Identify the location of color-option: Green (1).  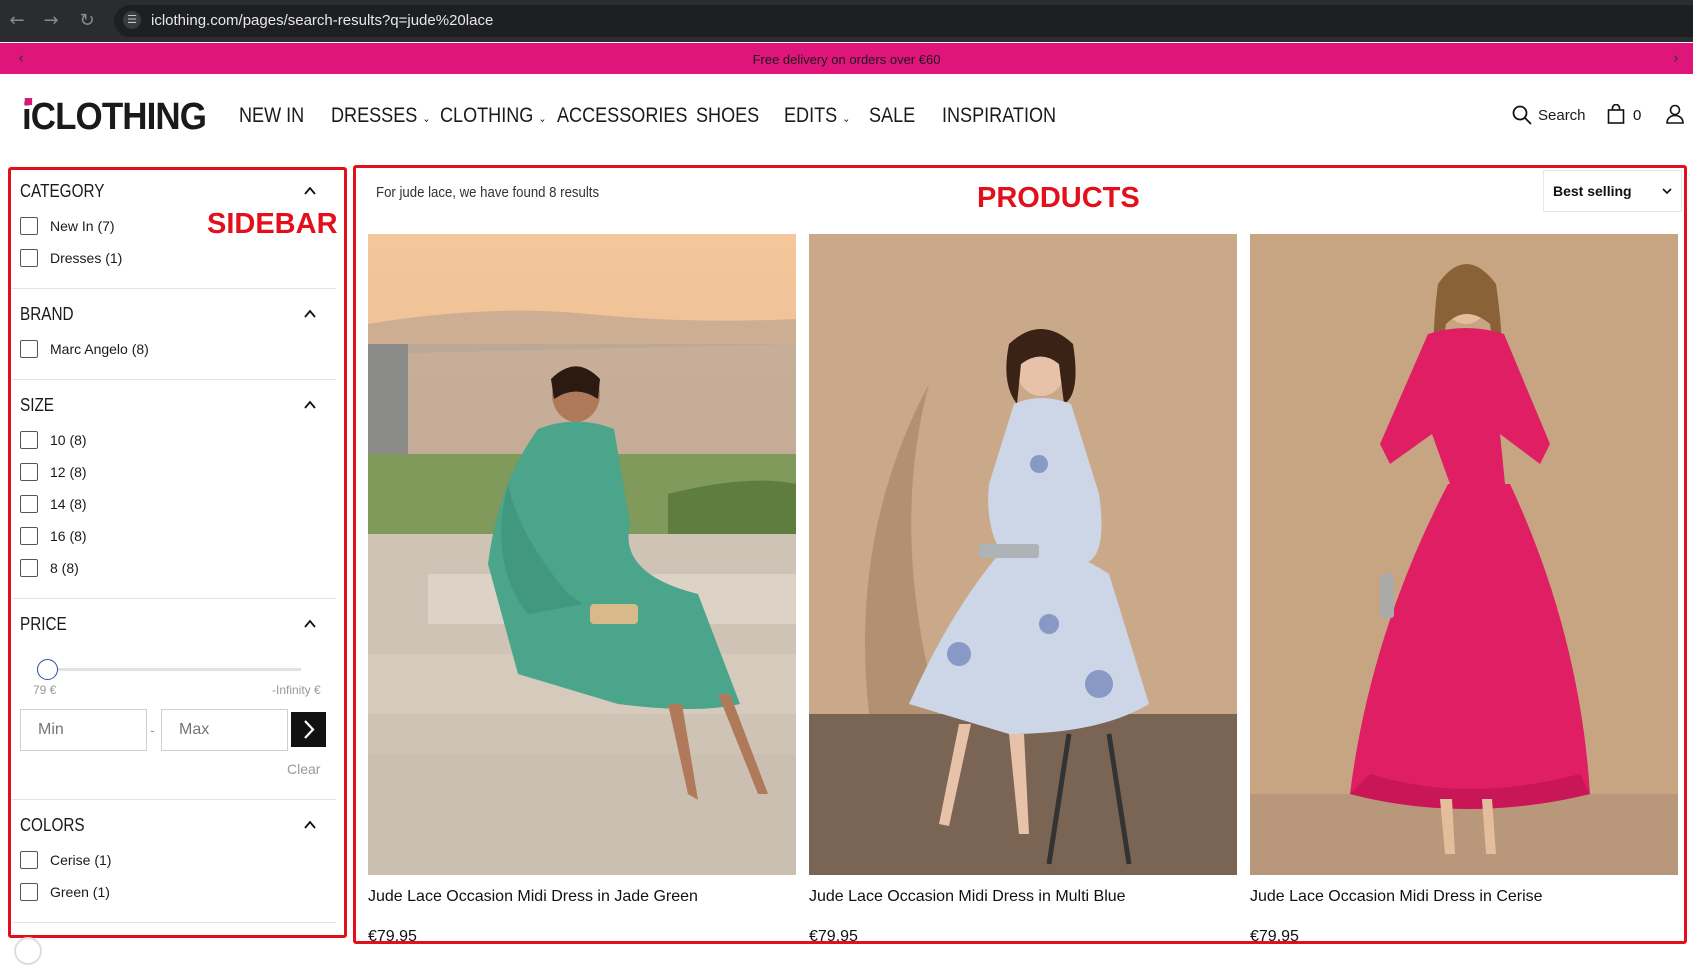
(65, 892).